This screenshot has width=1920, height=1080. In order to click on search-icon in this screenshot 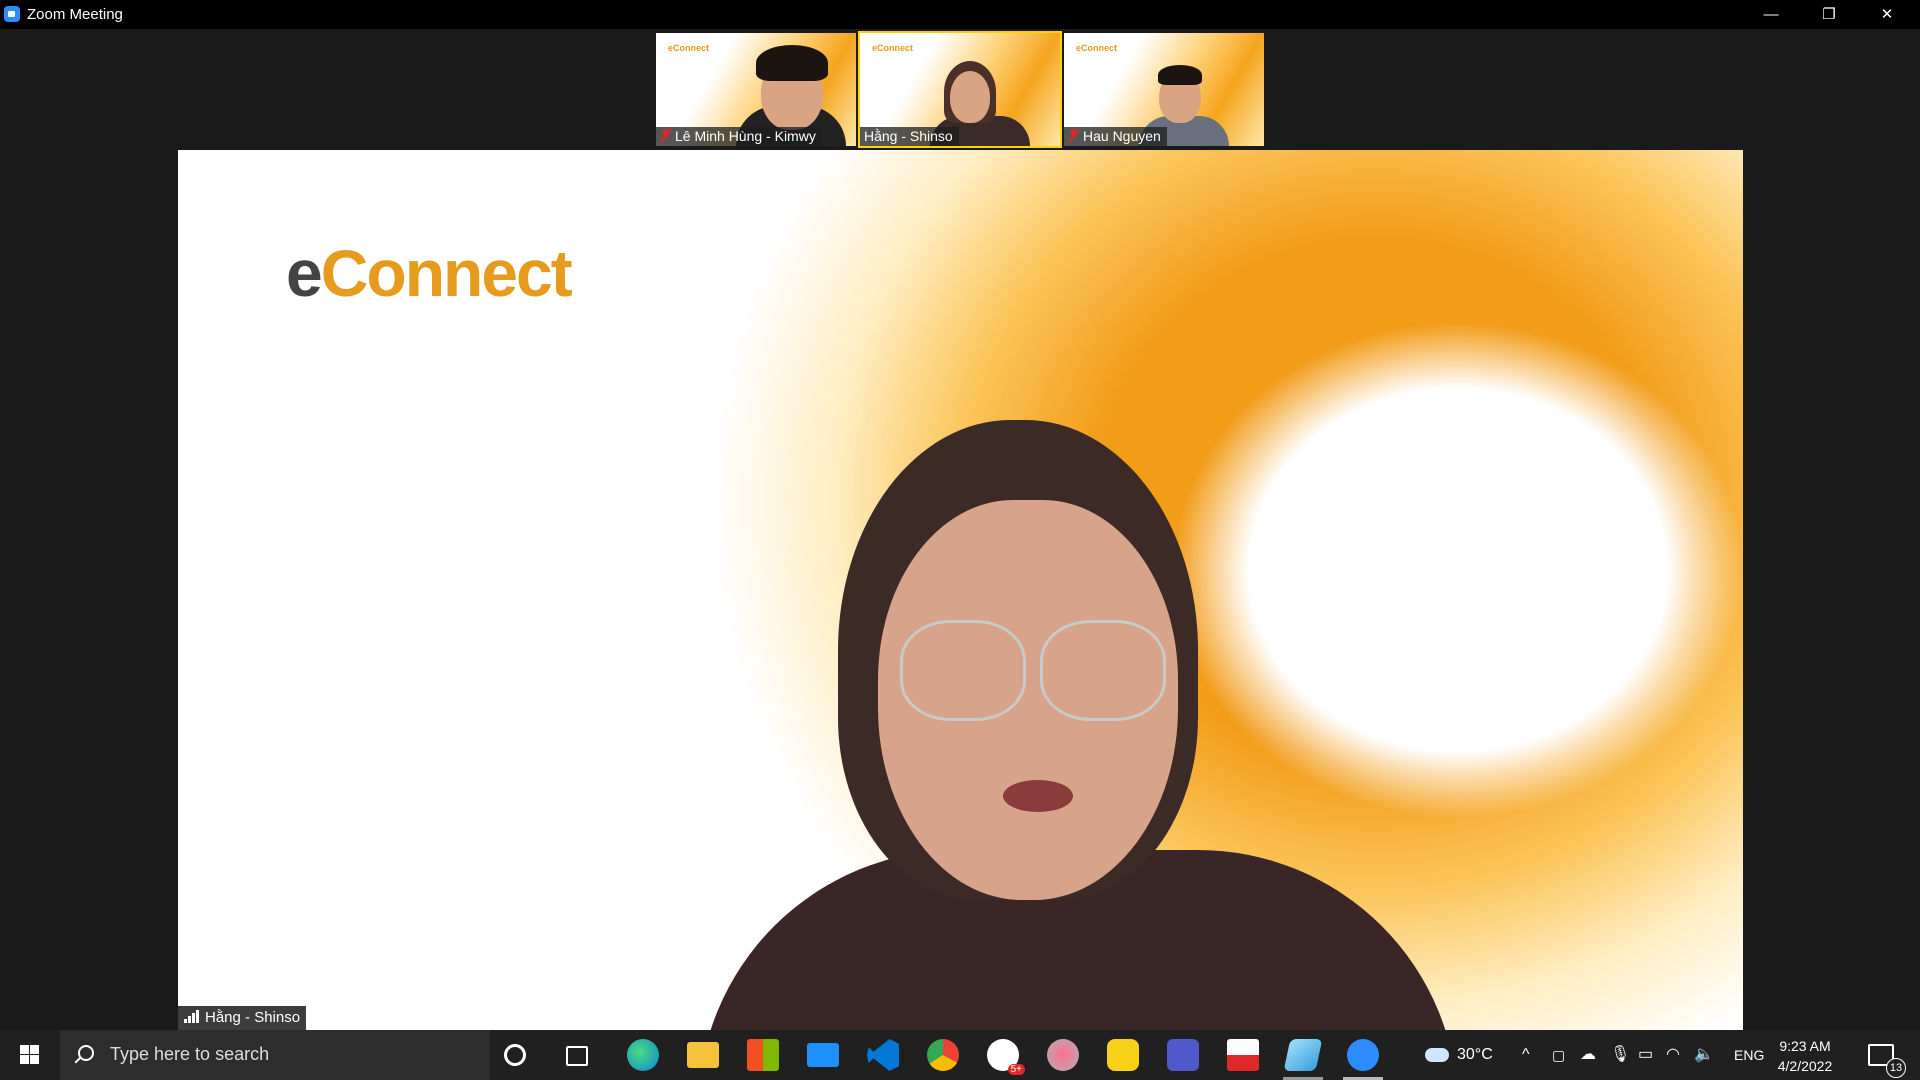, I will do `click(86, 1053)`.